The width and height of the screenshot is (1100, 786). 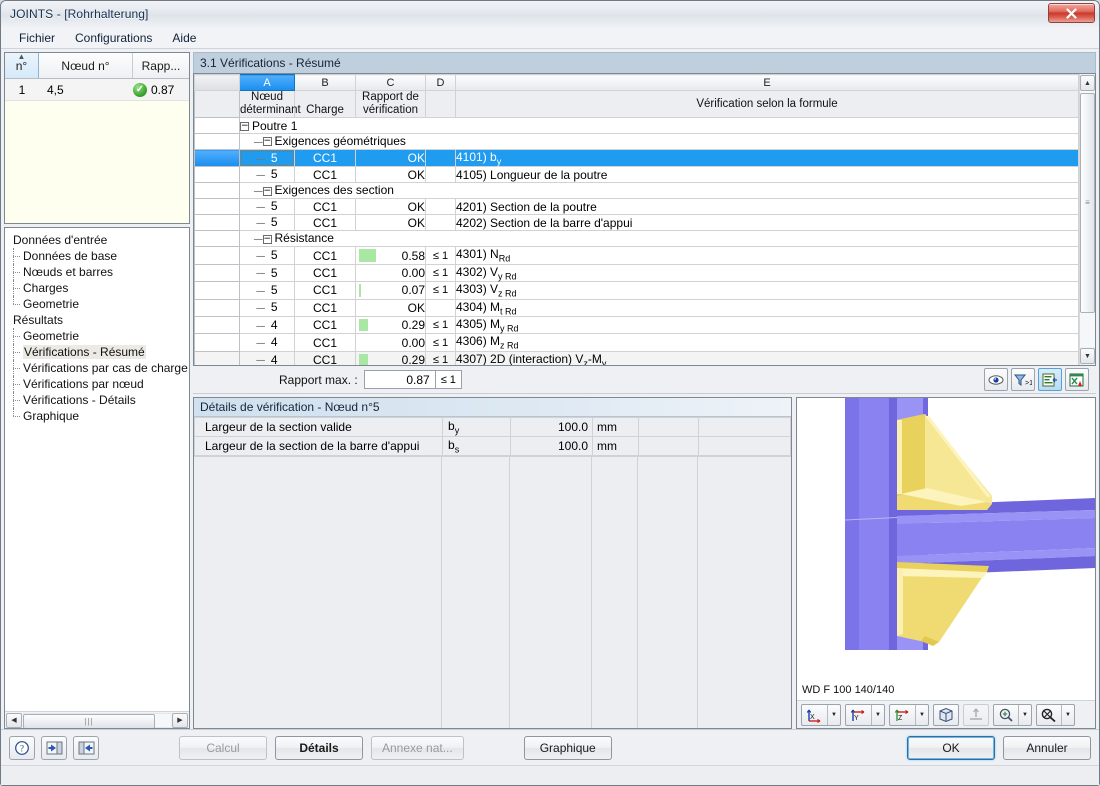 What do you see at coordinates (659, 239) in the screenshot?
I see `group-row-cell: ─− Résistance` at bounding box center [659, 239].